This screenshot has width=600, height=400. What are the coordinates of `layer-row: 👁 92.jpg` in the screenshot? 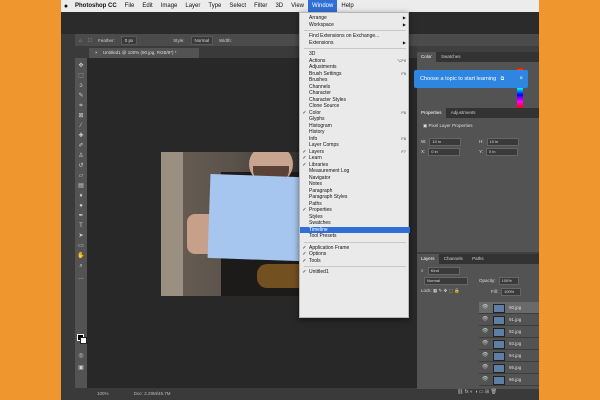 It's located at (509, 332).